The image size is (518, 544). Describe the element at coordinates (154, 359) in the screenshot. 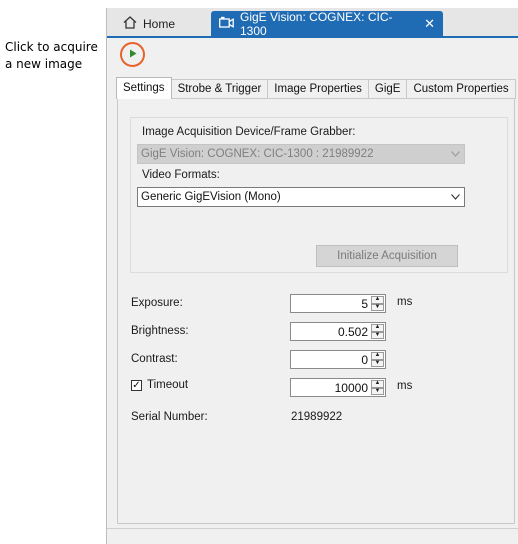

I see `contrast-label: Contrast:` at that location.